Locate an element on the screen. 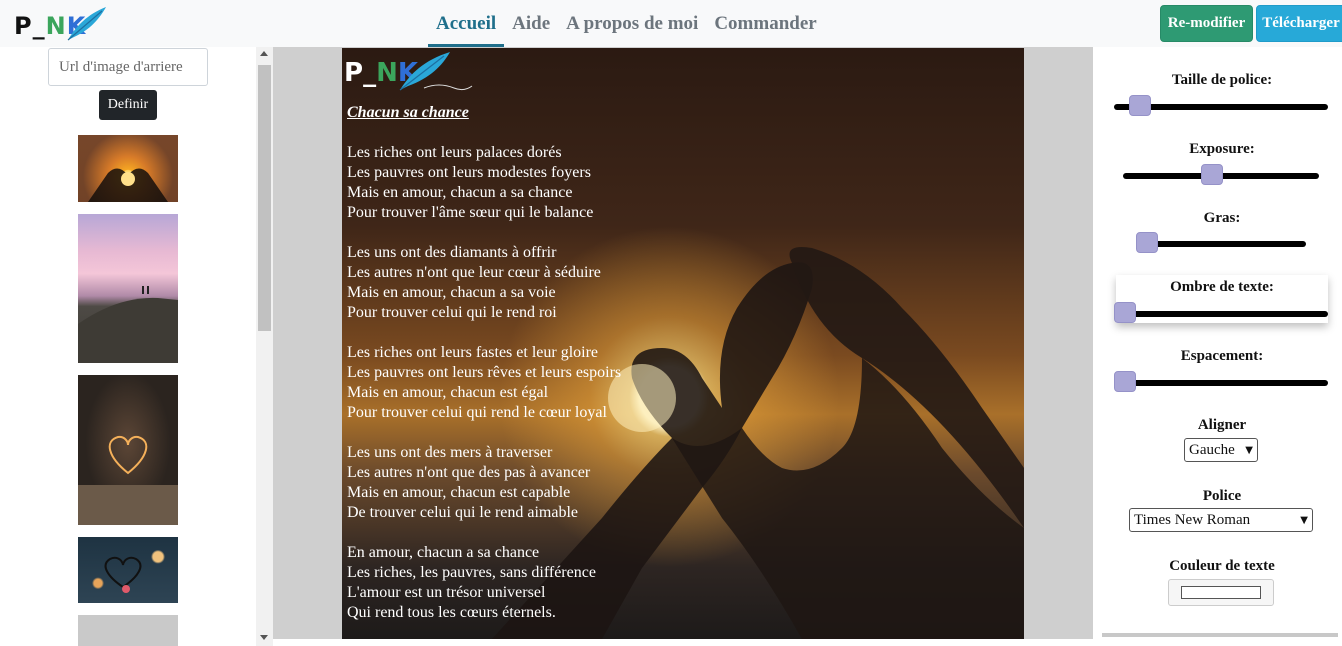 Image resolution: width=1342 pixels, height=646 pixels. right-panel-divider is located at coordinates (1220, 635).